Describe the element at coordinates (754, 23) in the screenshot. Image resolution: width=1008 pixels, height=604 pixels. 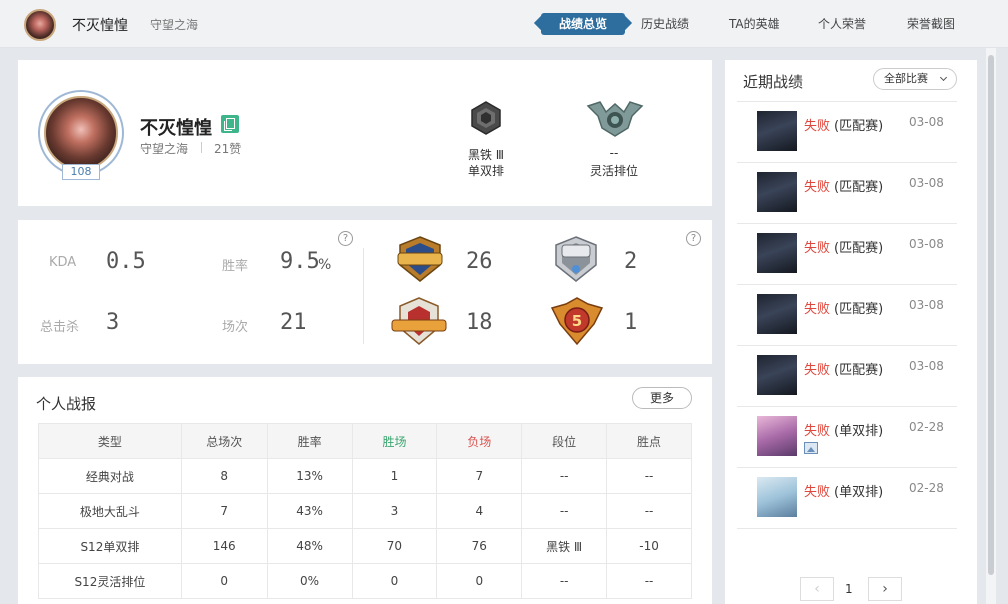
I see `tab-heroes: TA的英雄` at that location.